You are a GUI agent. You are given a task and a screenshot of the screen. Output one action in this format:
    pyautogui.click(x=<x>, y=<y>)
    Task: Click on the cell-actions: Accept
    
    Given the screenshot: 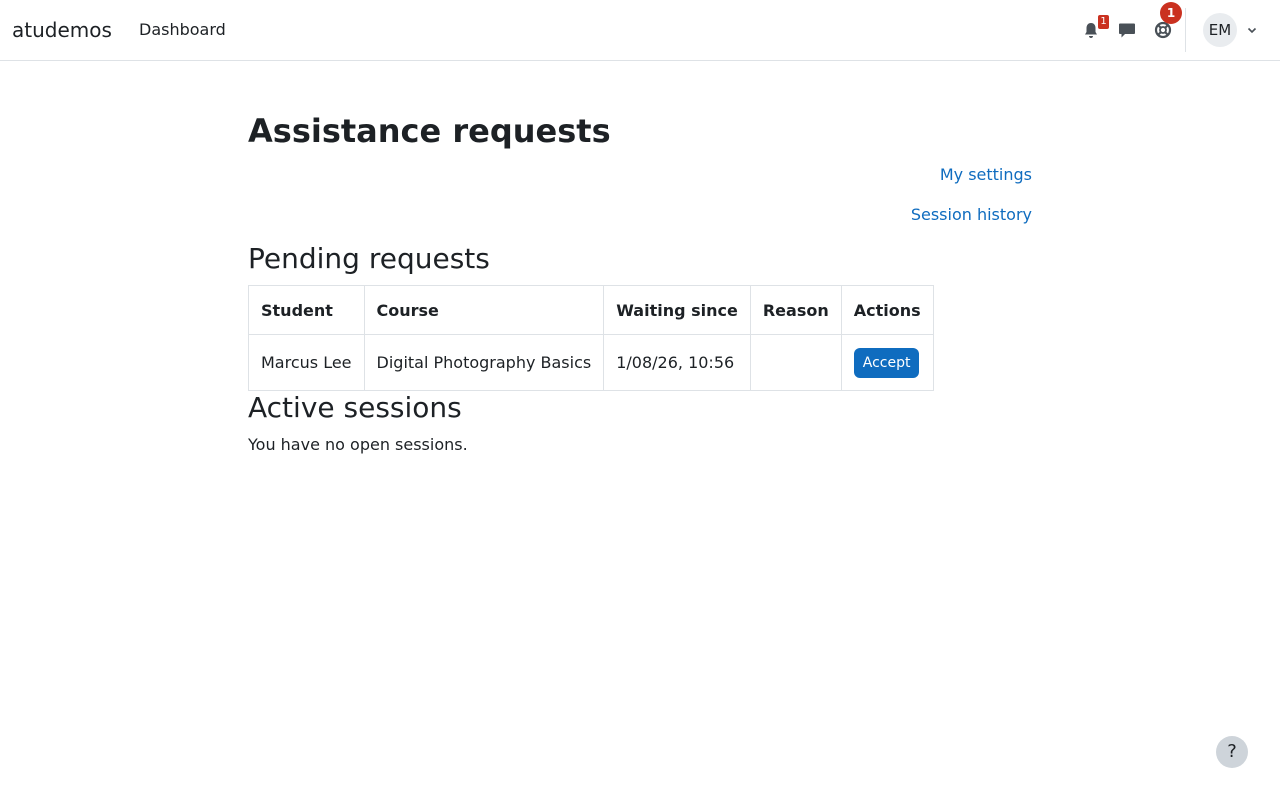 What is the action you would take?
    pyautogui.click(x=887, y=362)
    